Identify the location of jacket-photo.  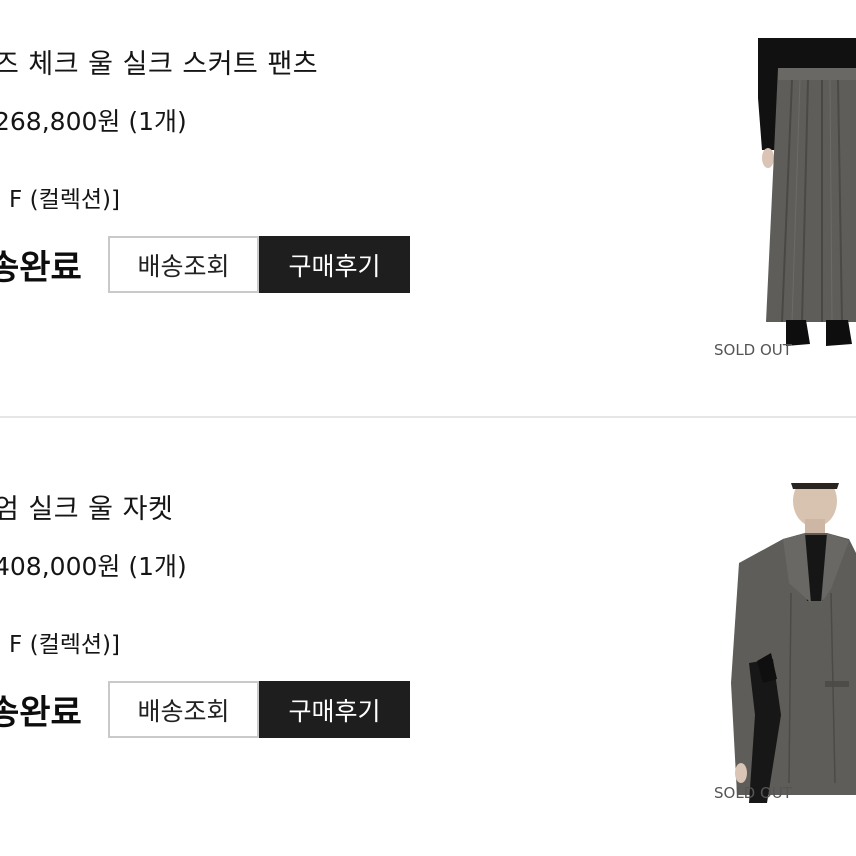
(791, 643).